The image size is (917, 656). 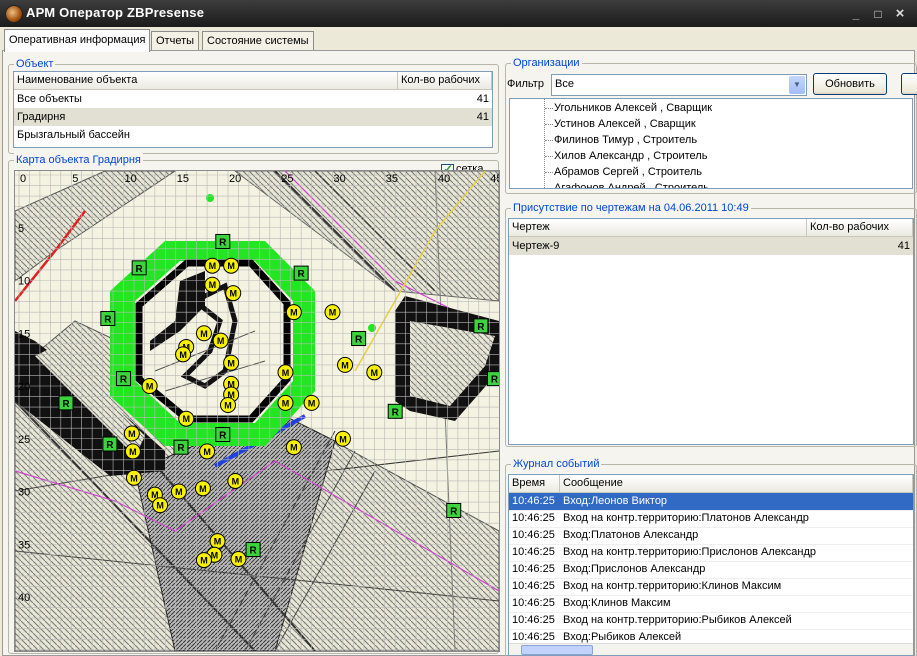 What do you see at coordinates (340, 179) in the screenshot?
I see `x-tick-label: 30` at bounding box center [340, 179].